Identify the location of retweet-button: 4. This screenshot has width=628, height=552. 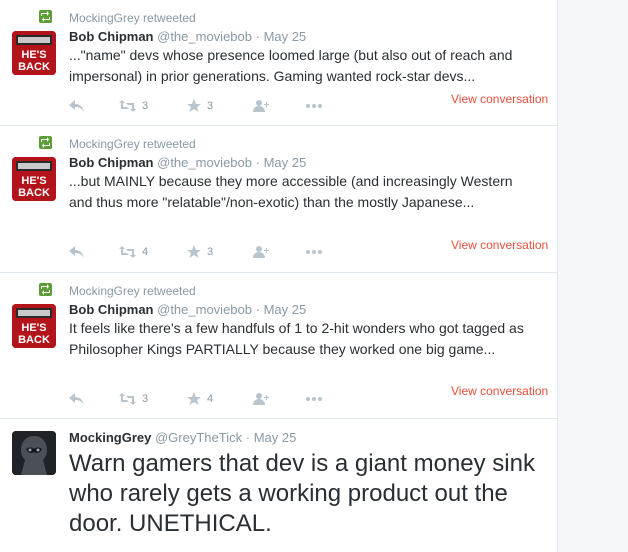
(133, 252).